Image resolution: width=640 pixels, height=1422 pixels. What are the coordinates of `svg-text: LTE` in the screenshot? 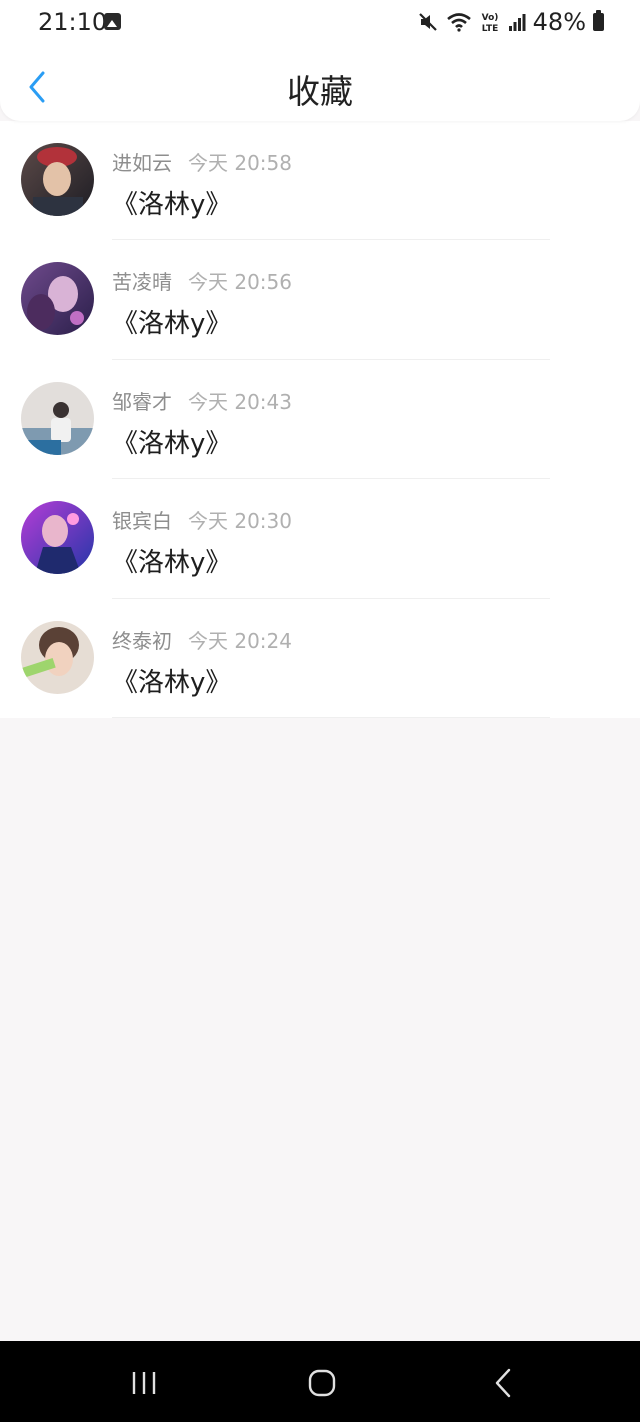 It's located at (489, 29).